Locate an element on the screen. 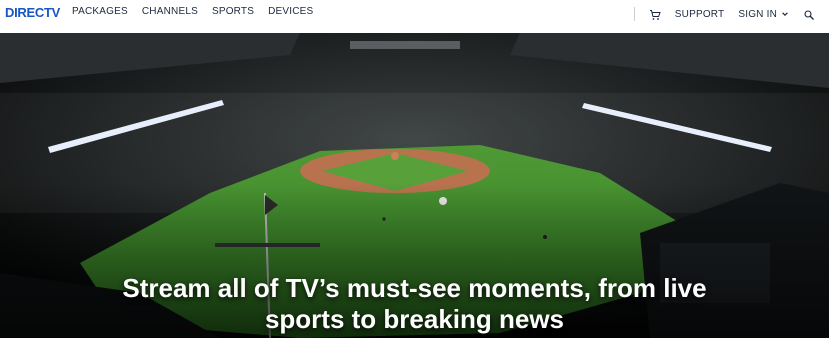  signin-menu: SIGN IN is located at coordinates (763, 14).